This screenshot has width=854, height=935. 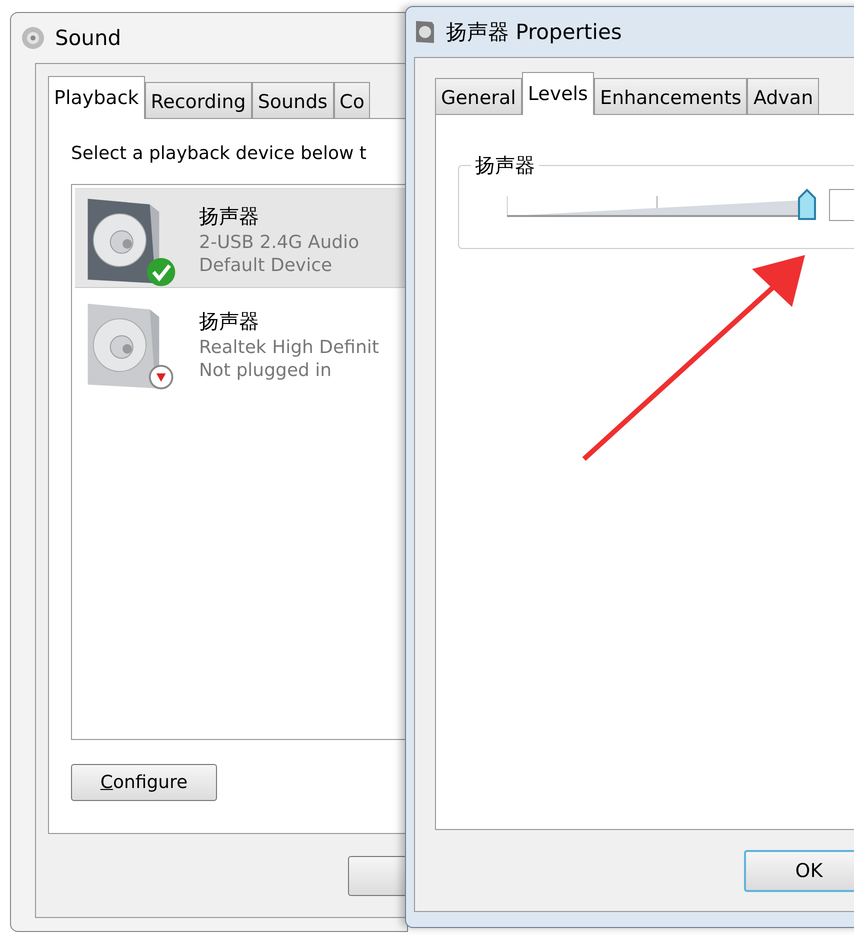 What do you see at coordinates (219, 153) in the screenshot?
I see `instruction-text: Select a playback device below t` at bounding box center [219, 153].